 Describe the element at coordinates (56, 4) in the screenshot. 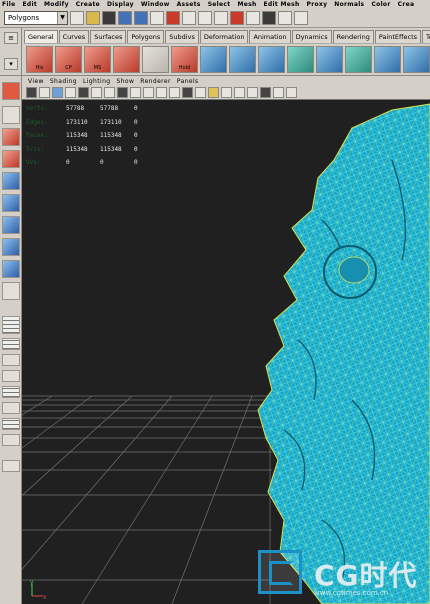

I see `menu-item-modify: Modify` at that location.